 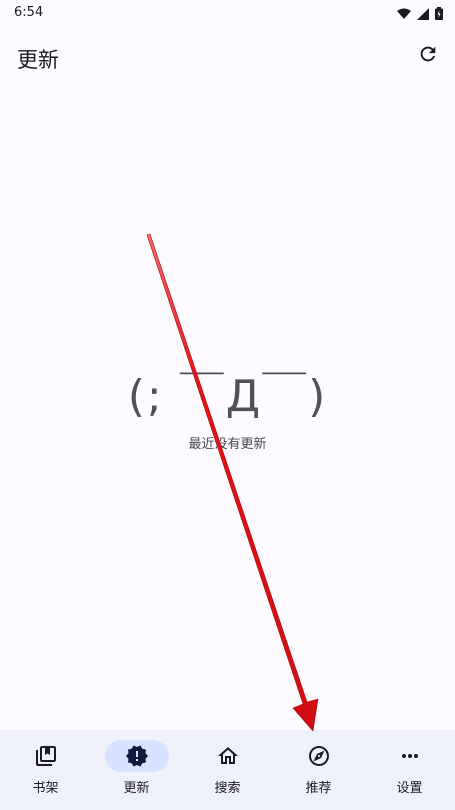 I want to click on status-icons, so click(x=420, y=13).